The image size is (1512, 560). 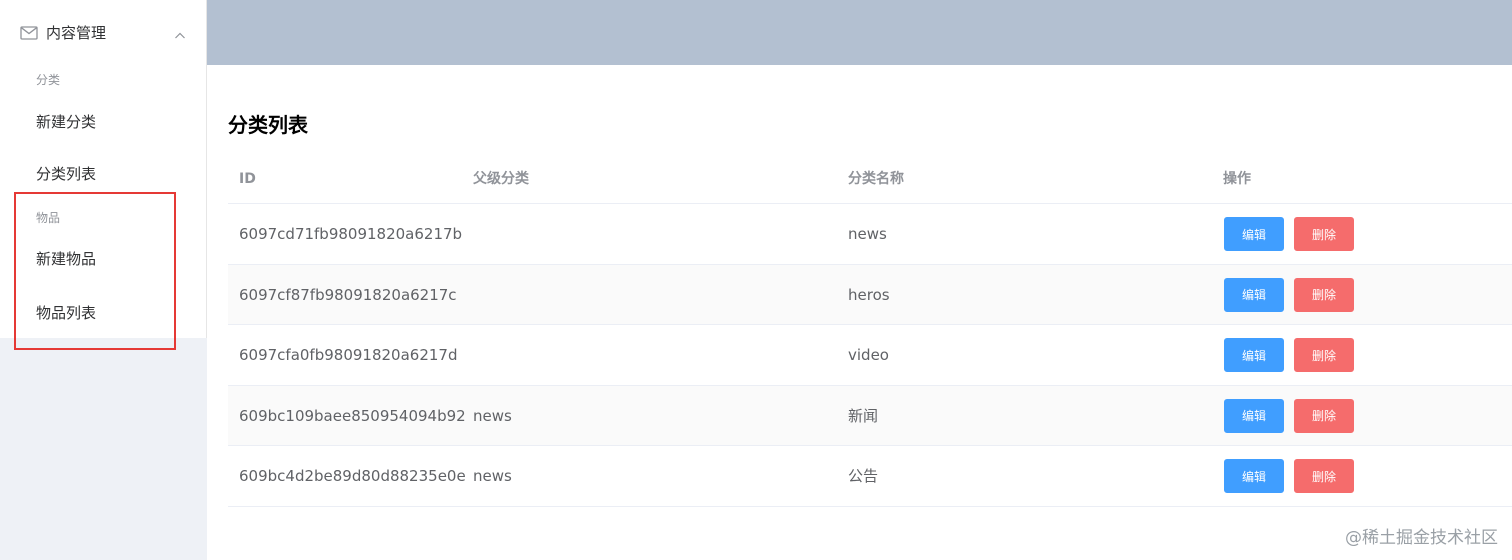 I want to click on menu-item-new-category: 新建分类, so click(x=103, y=121).